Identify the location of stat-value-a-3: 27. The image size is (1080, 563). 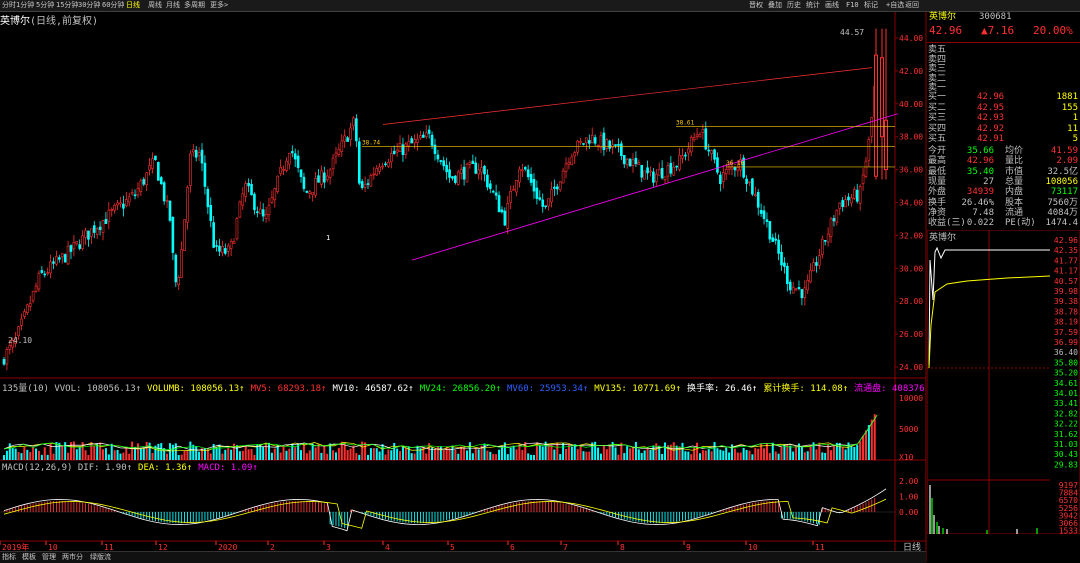
(988, 181).